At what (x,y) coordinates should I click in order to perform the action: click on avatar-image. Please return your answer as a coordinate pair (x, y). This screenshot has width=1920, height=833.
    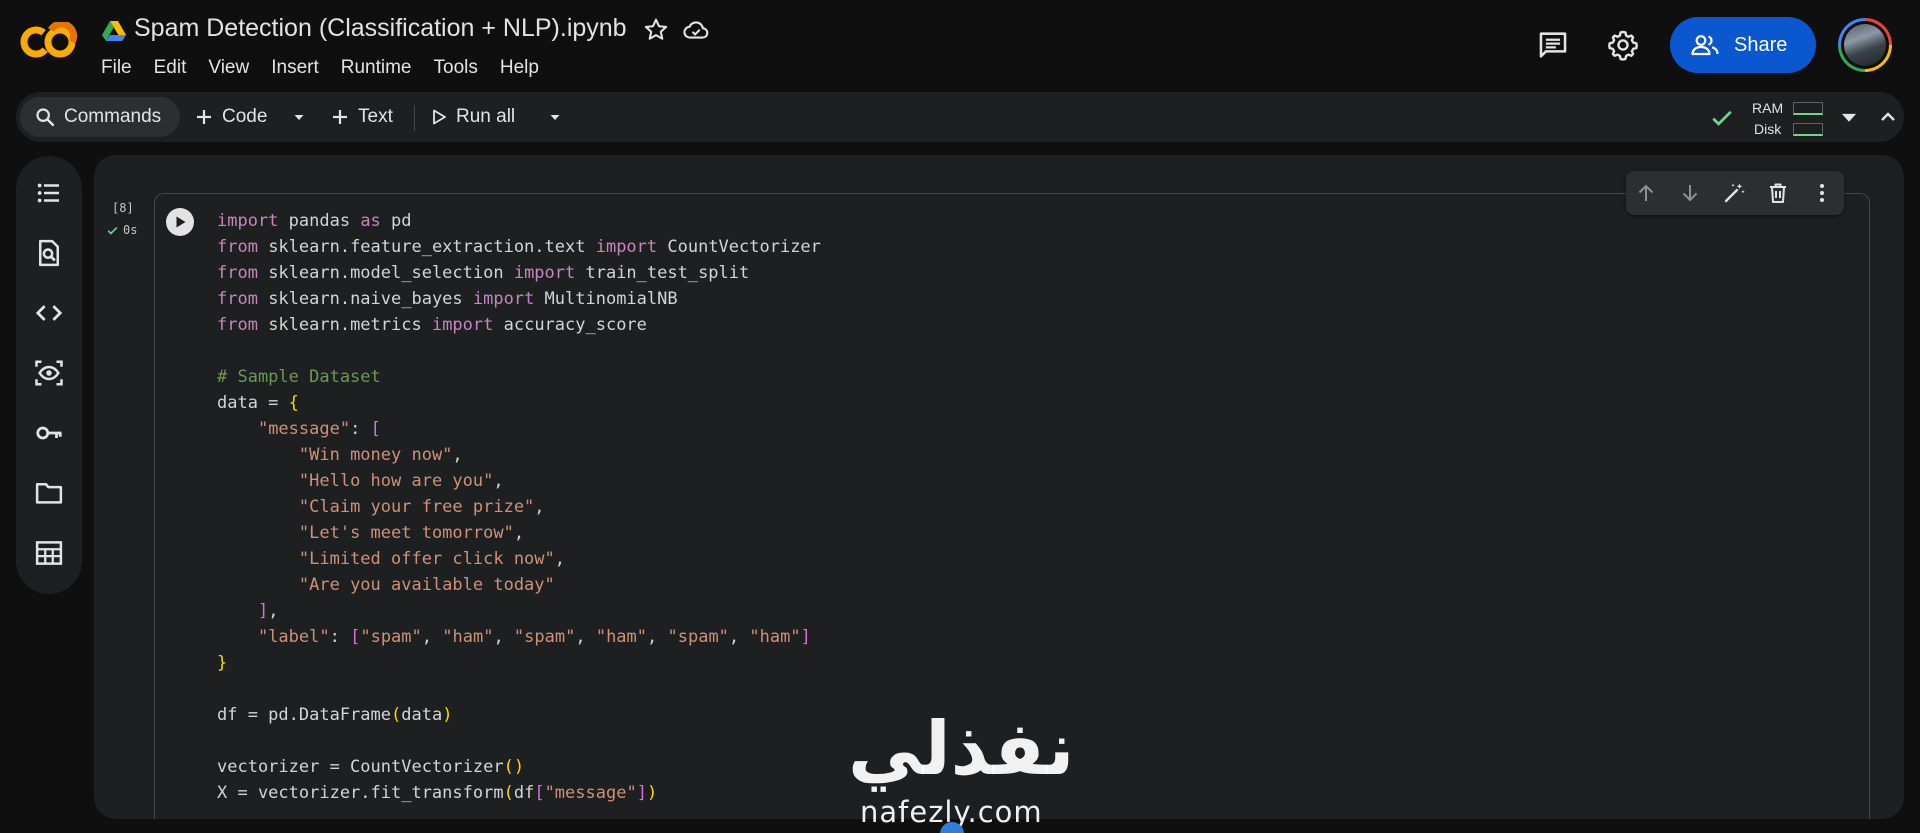
    Looking at the image, I should click on (1865, 45).